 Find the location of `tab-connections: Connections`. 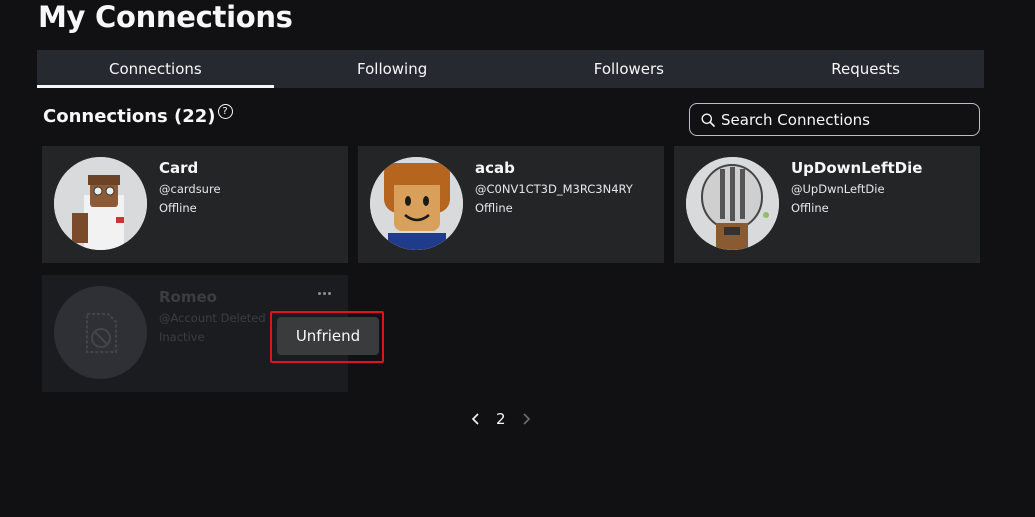

tab-connections: Connections is located at coordinates (155, 69).